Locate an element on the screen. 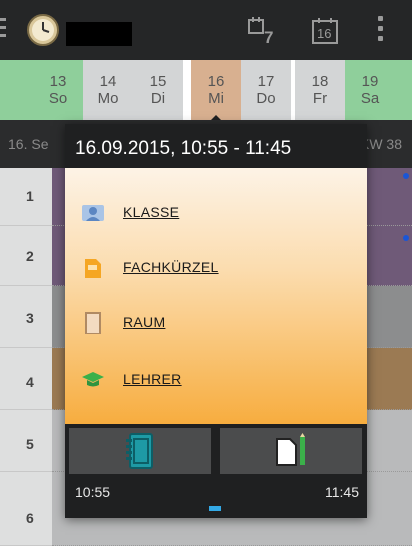  day-thursday: 17 Do is located at coordinates (266, 90).